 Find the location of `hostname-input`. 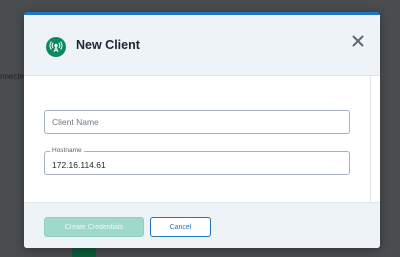

hostname-input is located at coordinates (197, 163).